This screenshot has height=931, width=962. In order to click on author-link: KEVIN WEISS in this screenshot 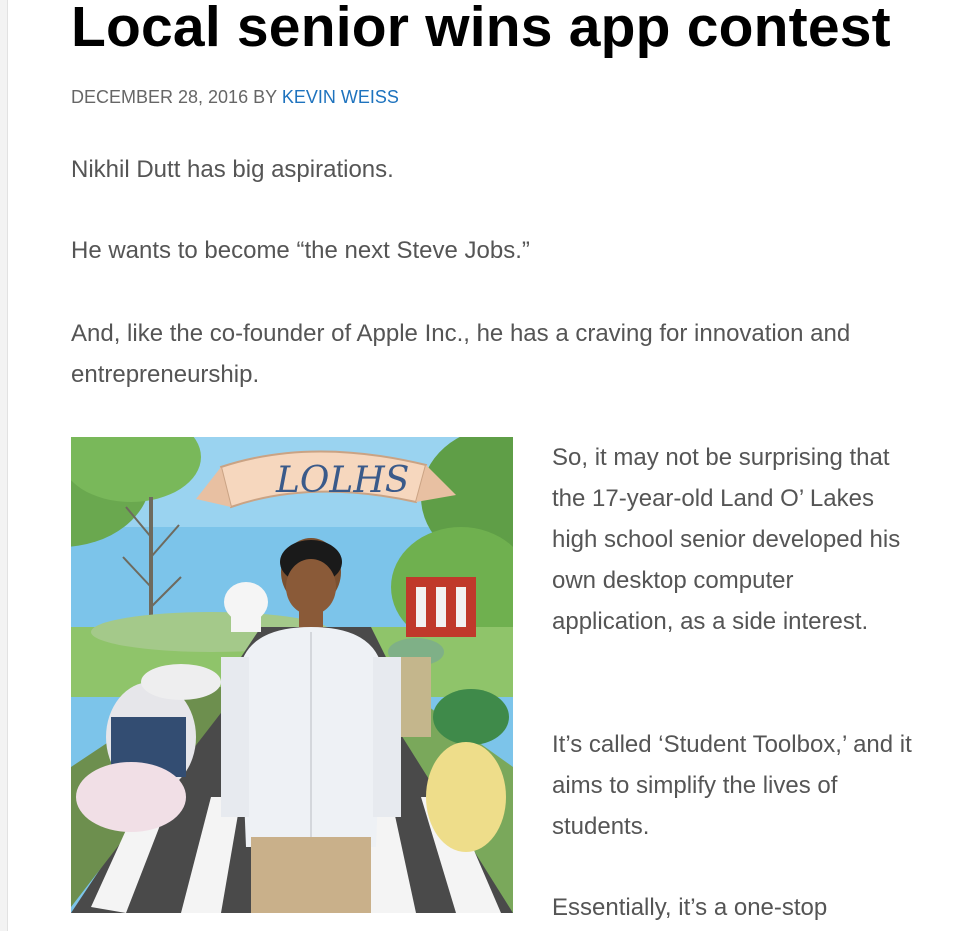, I will do `click(340, 97)`.